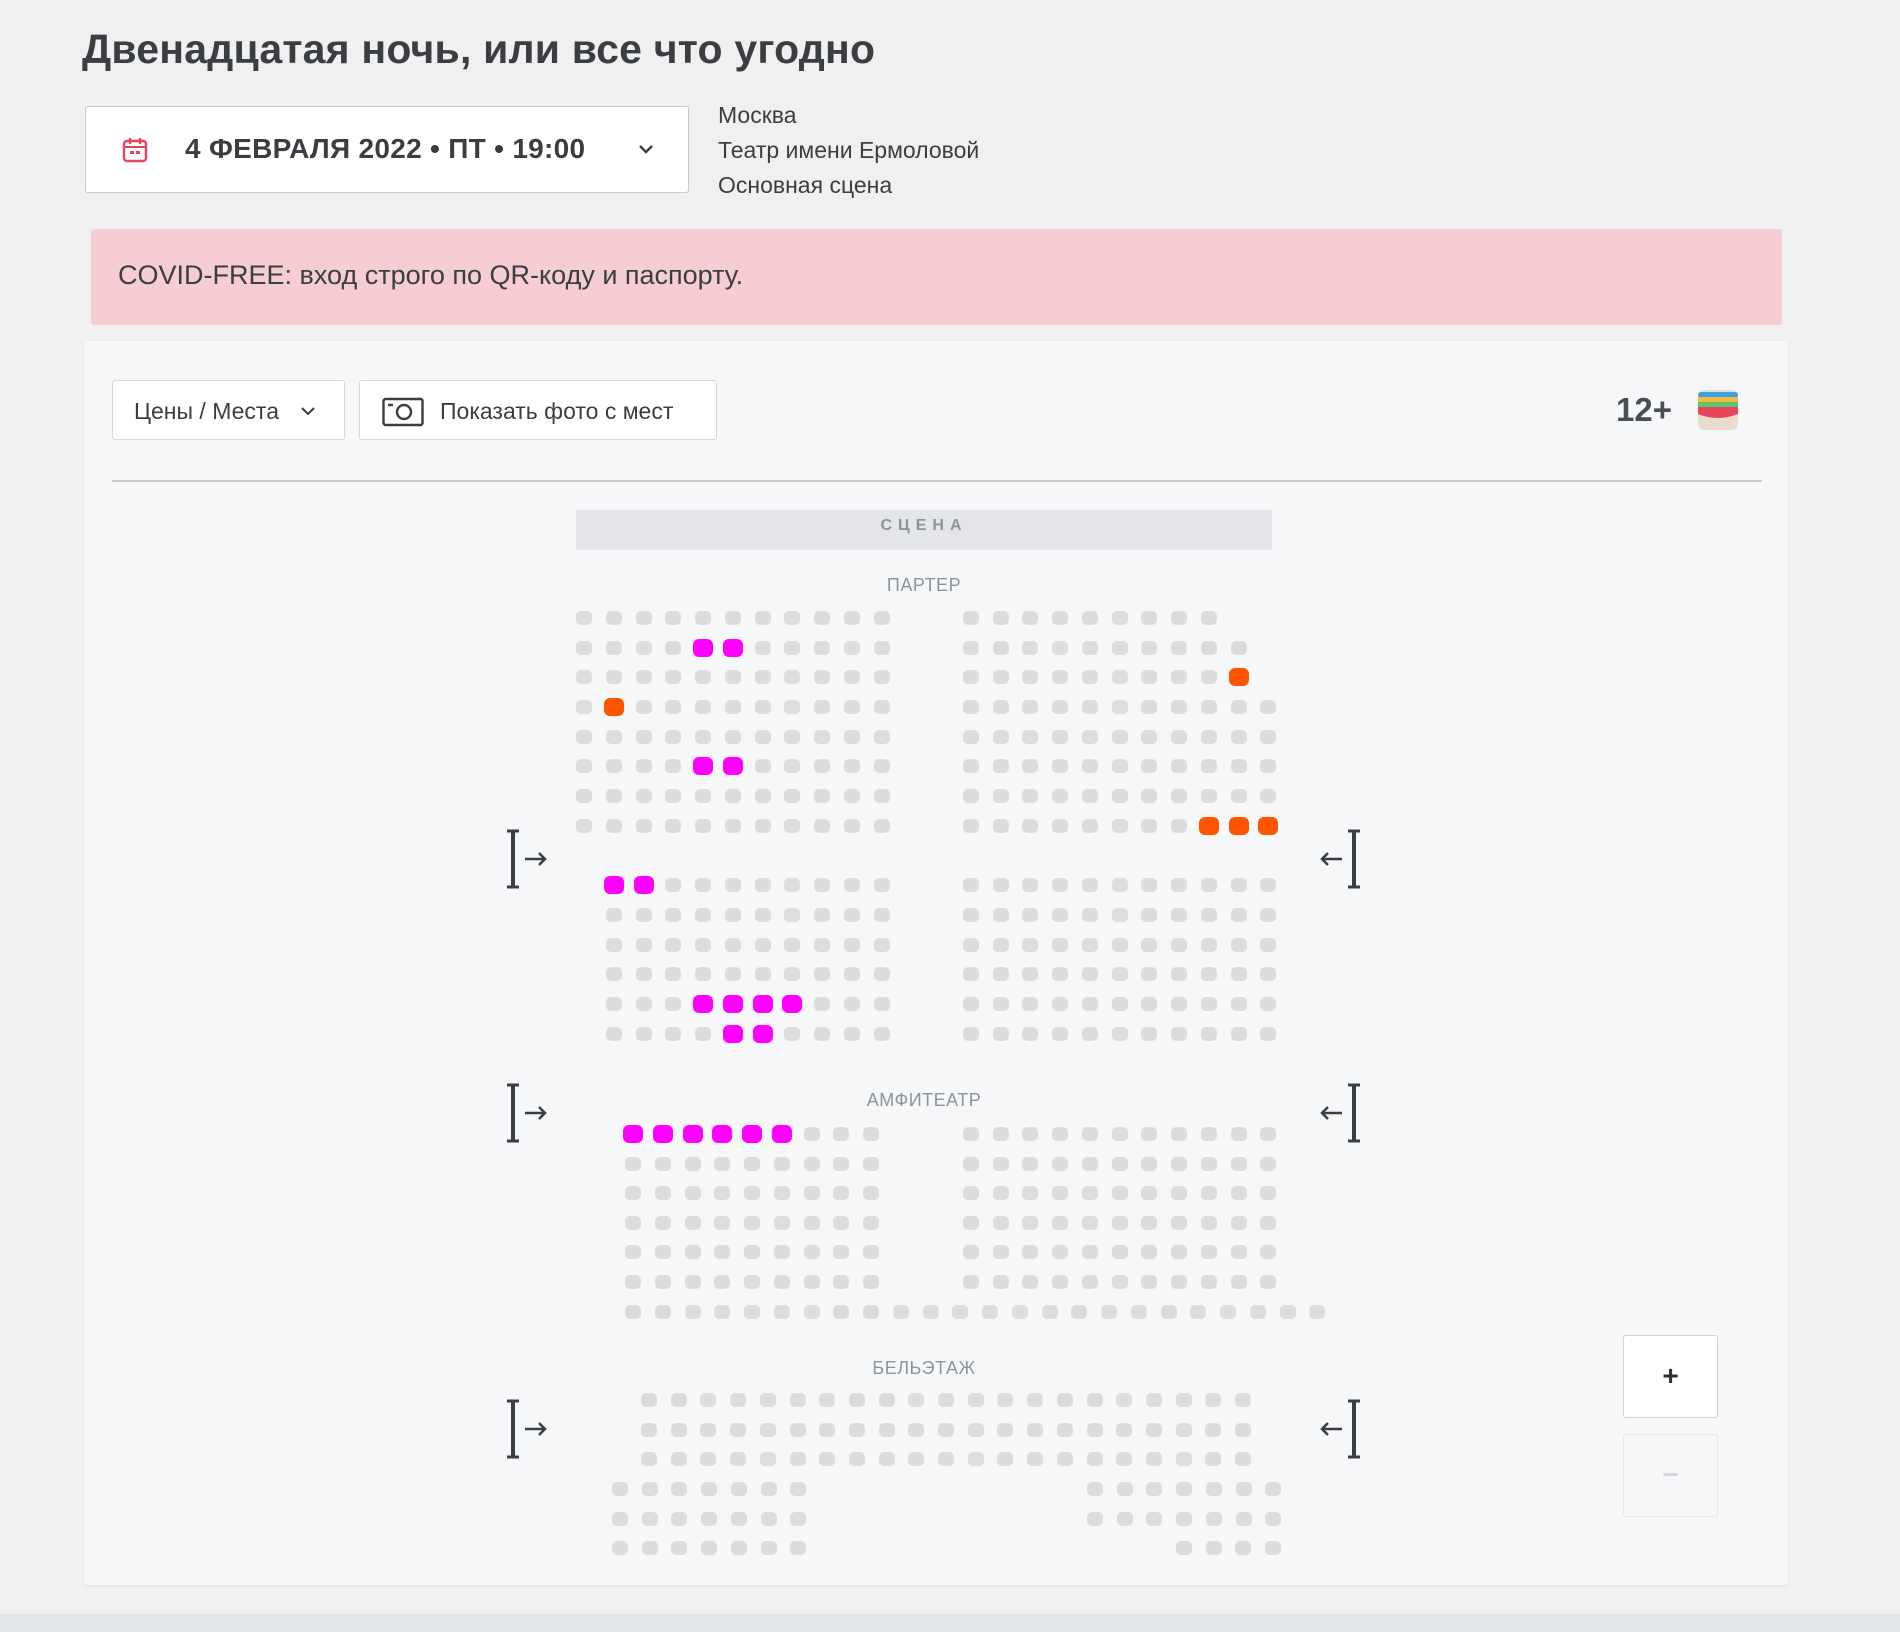 This screenshot has height=1632, width=1900. What do you see at coordinates (646, 149) in the screenshot?
I see `chevron-down-icon` at bounding box center [646, 149].